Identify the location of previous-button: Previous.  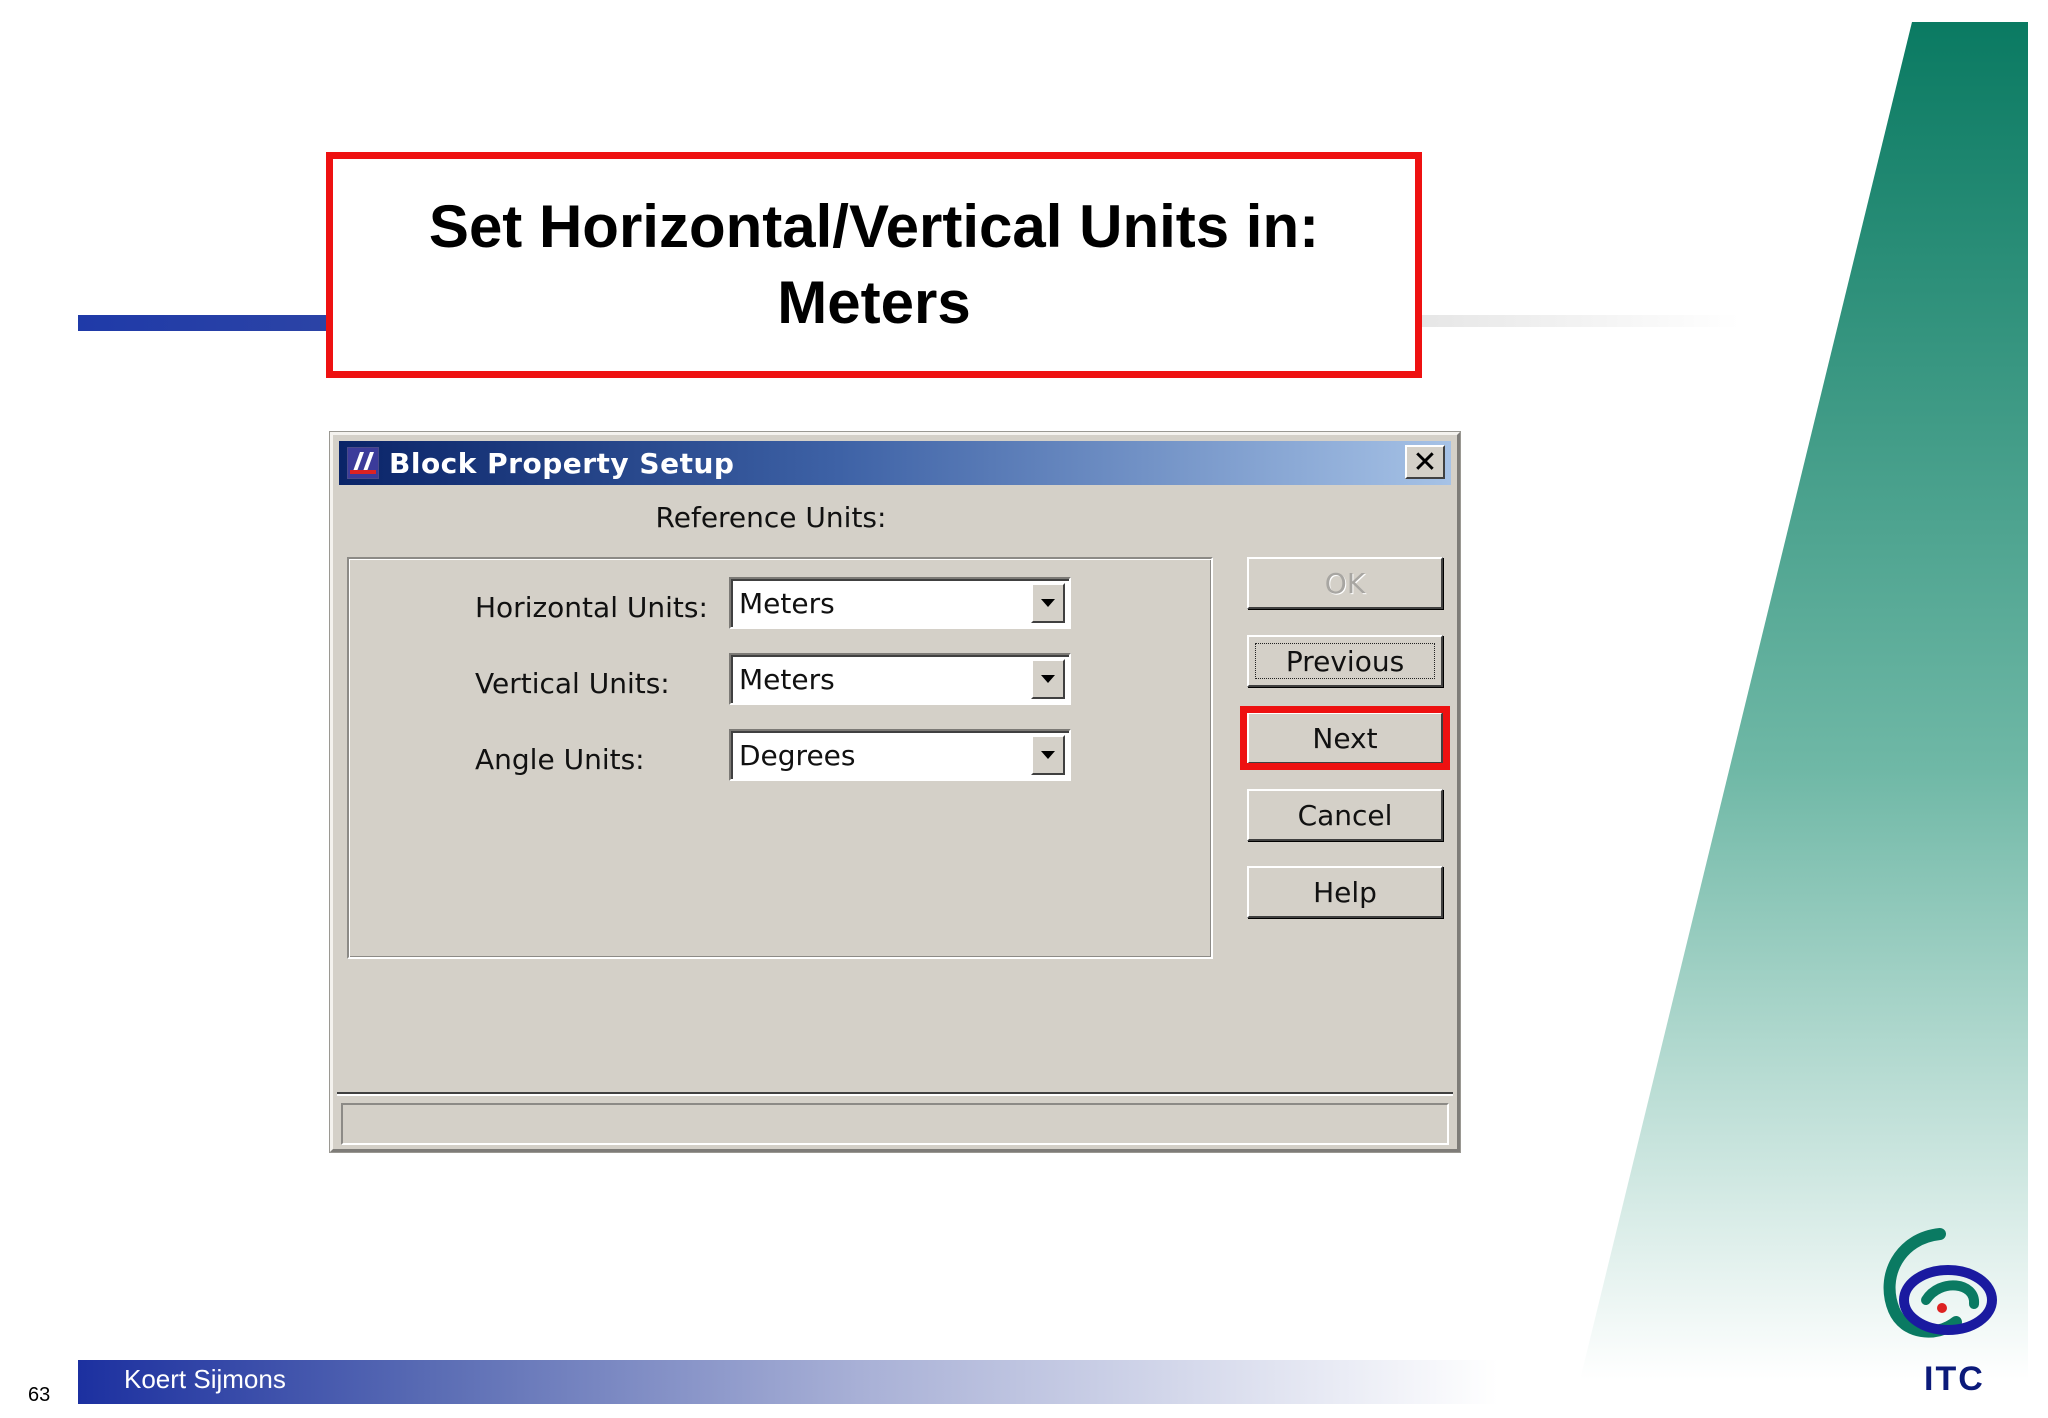
(1345, 661).